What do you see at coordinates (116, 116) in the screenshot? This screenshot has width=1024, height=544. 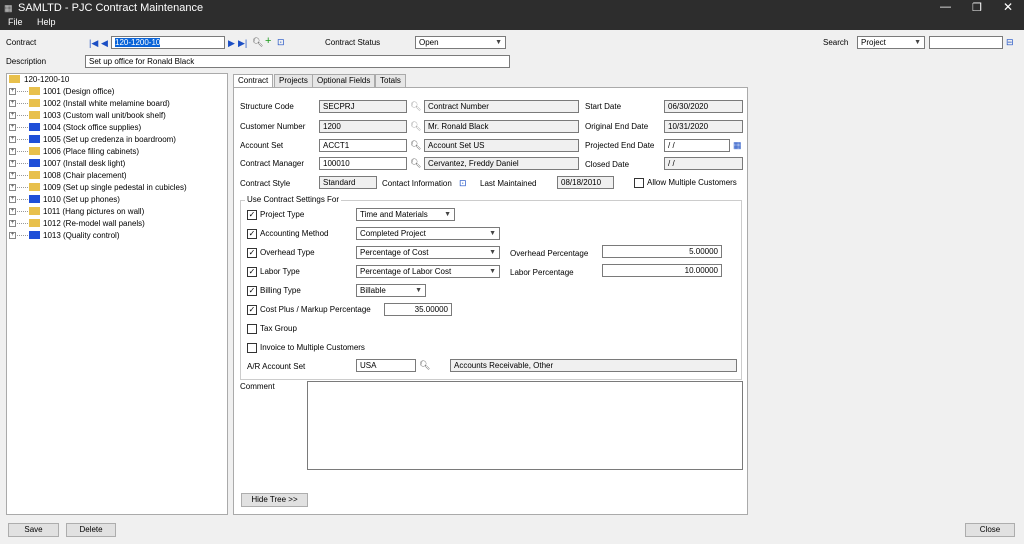 I see `tree-item: +1003 (Custom wall unit/book shelf)` at bounding box center [116, 116].